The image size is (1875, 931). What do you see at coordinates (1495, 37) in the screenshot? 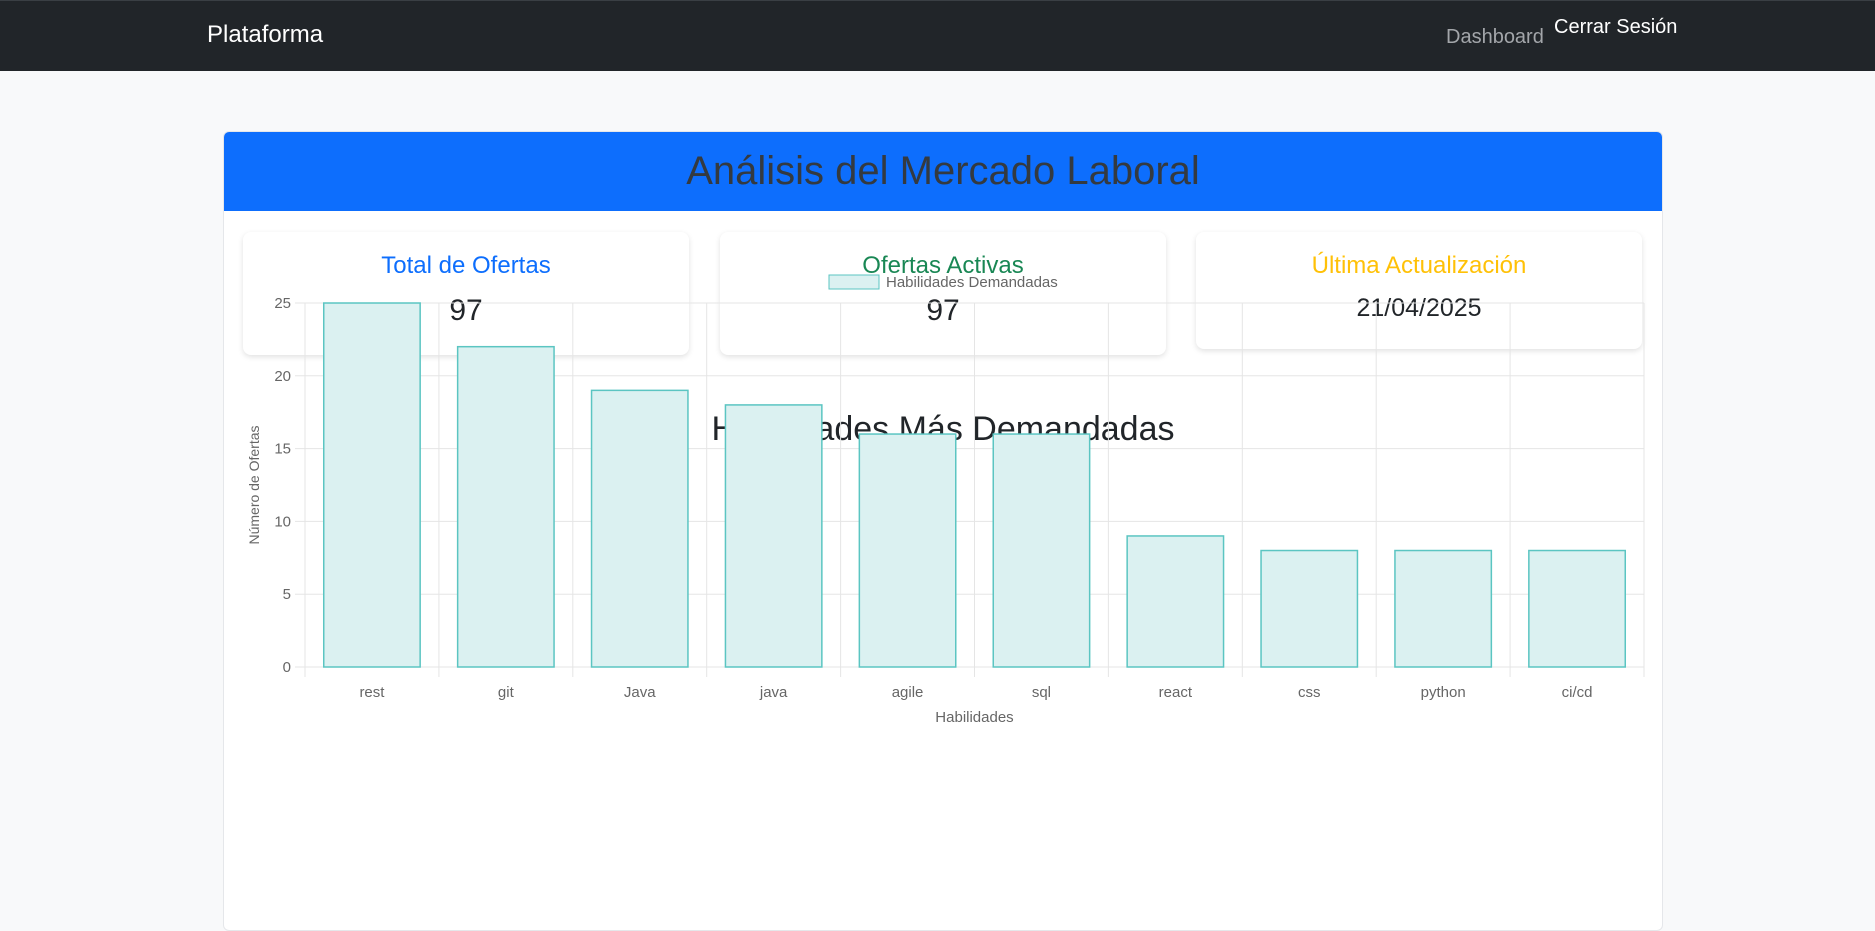
I see `nav-dashboard-link: Dashboard` at bounding box center [1495, 37].